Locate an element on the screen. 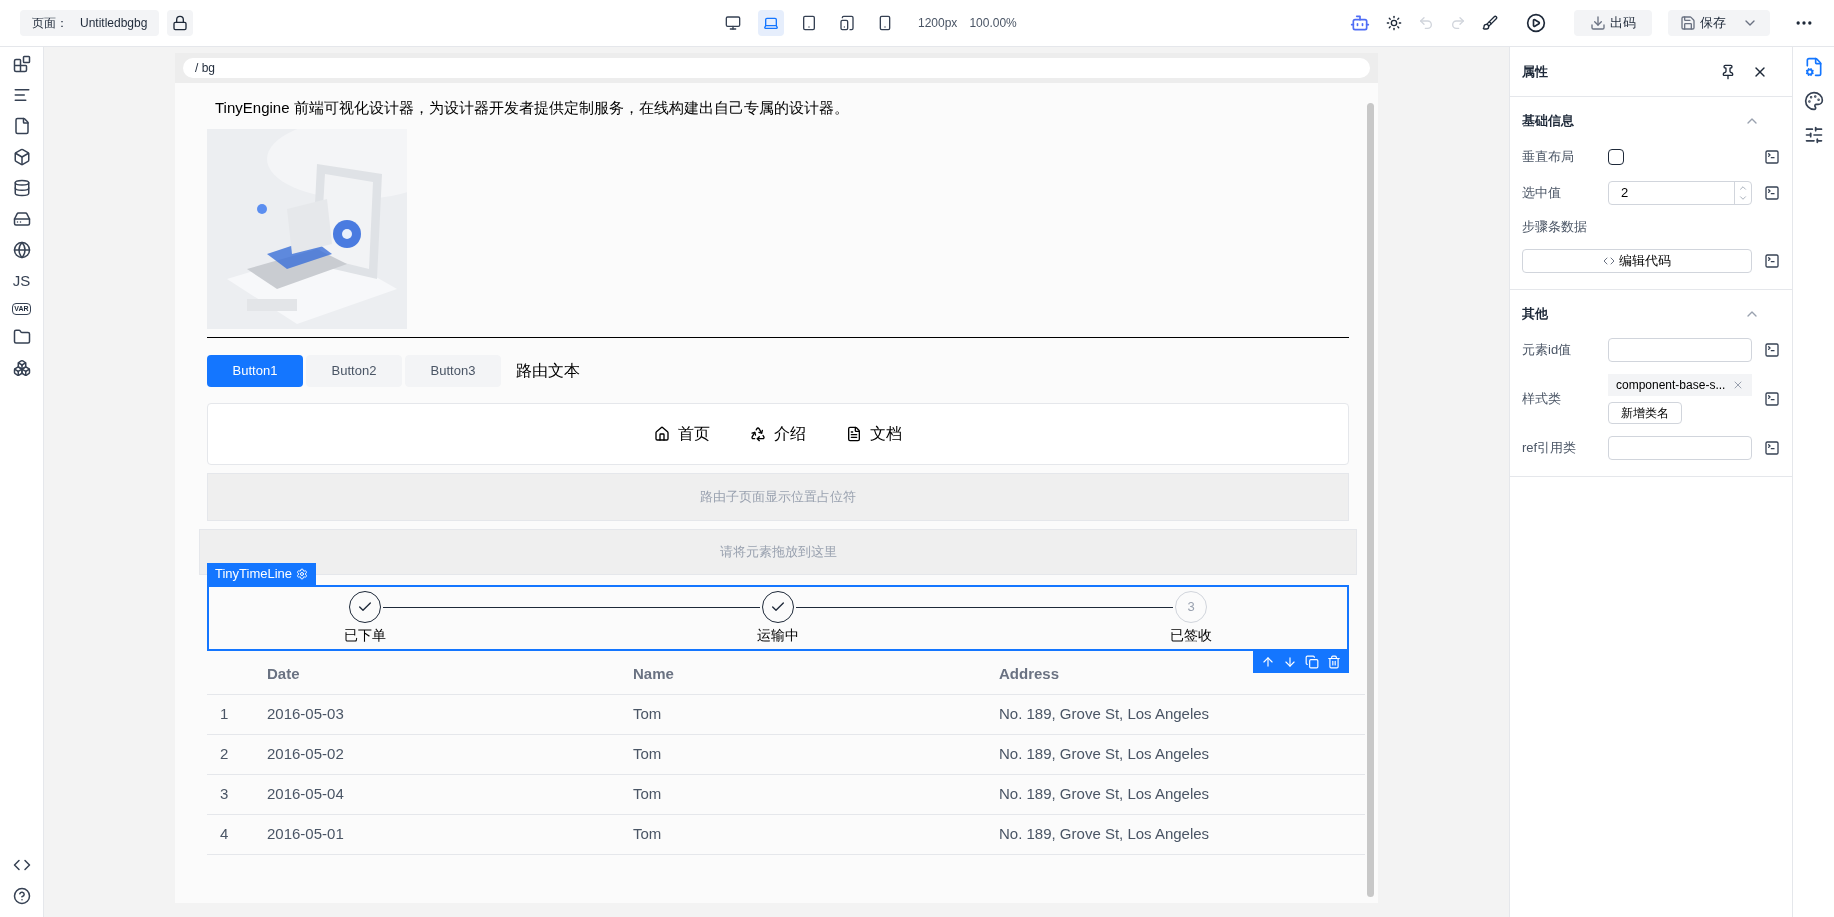 The width and height of the screenshot is (1834, 917). boxes-icon is located at coordinates (21, 368).